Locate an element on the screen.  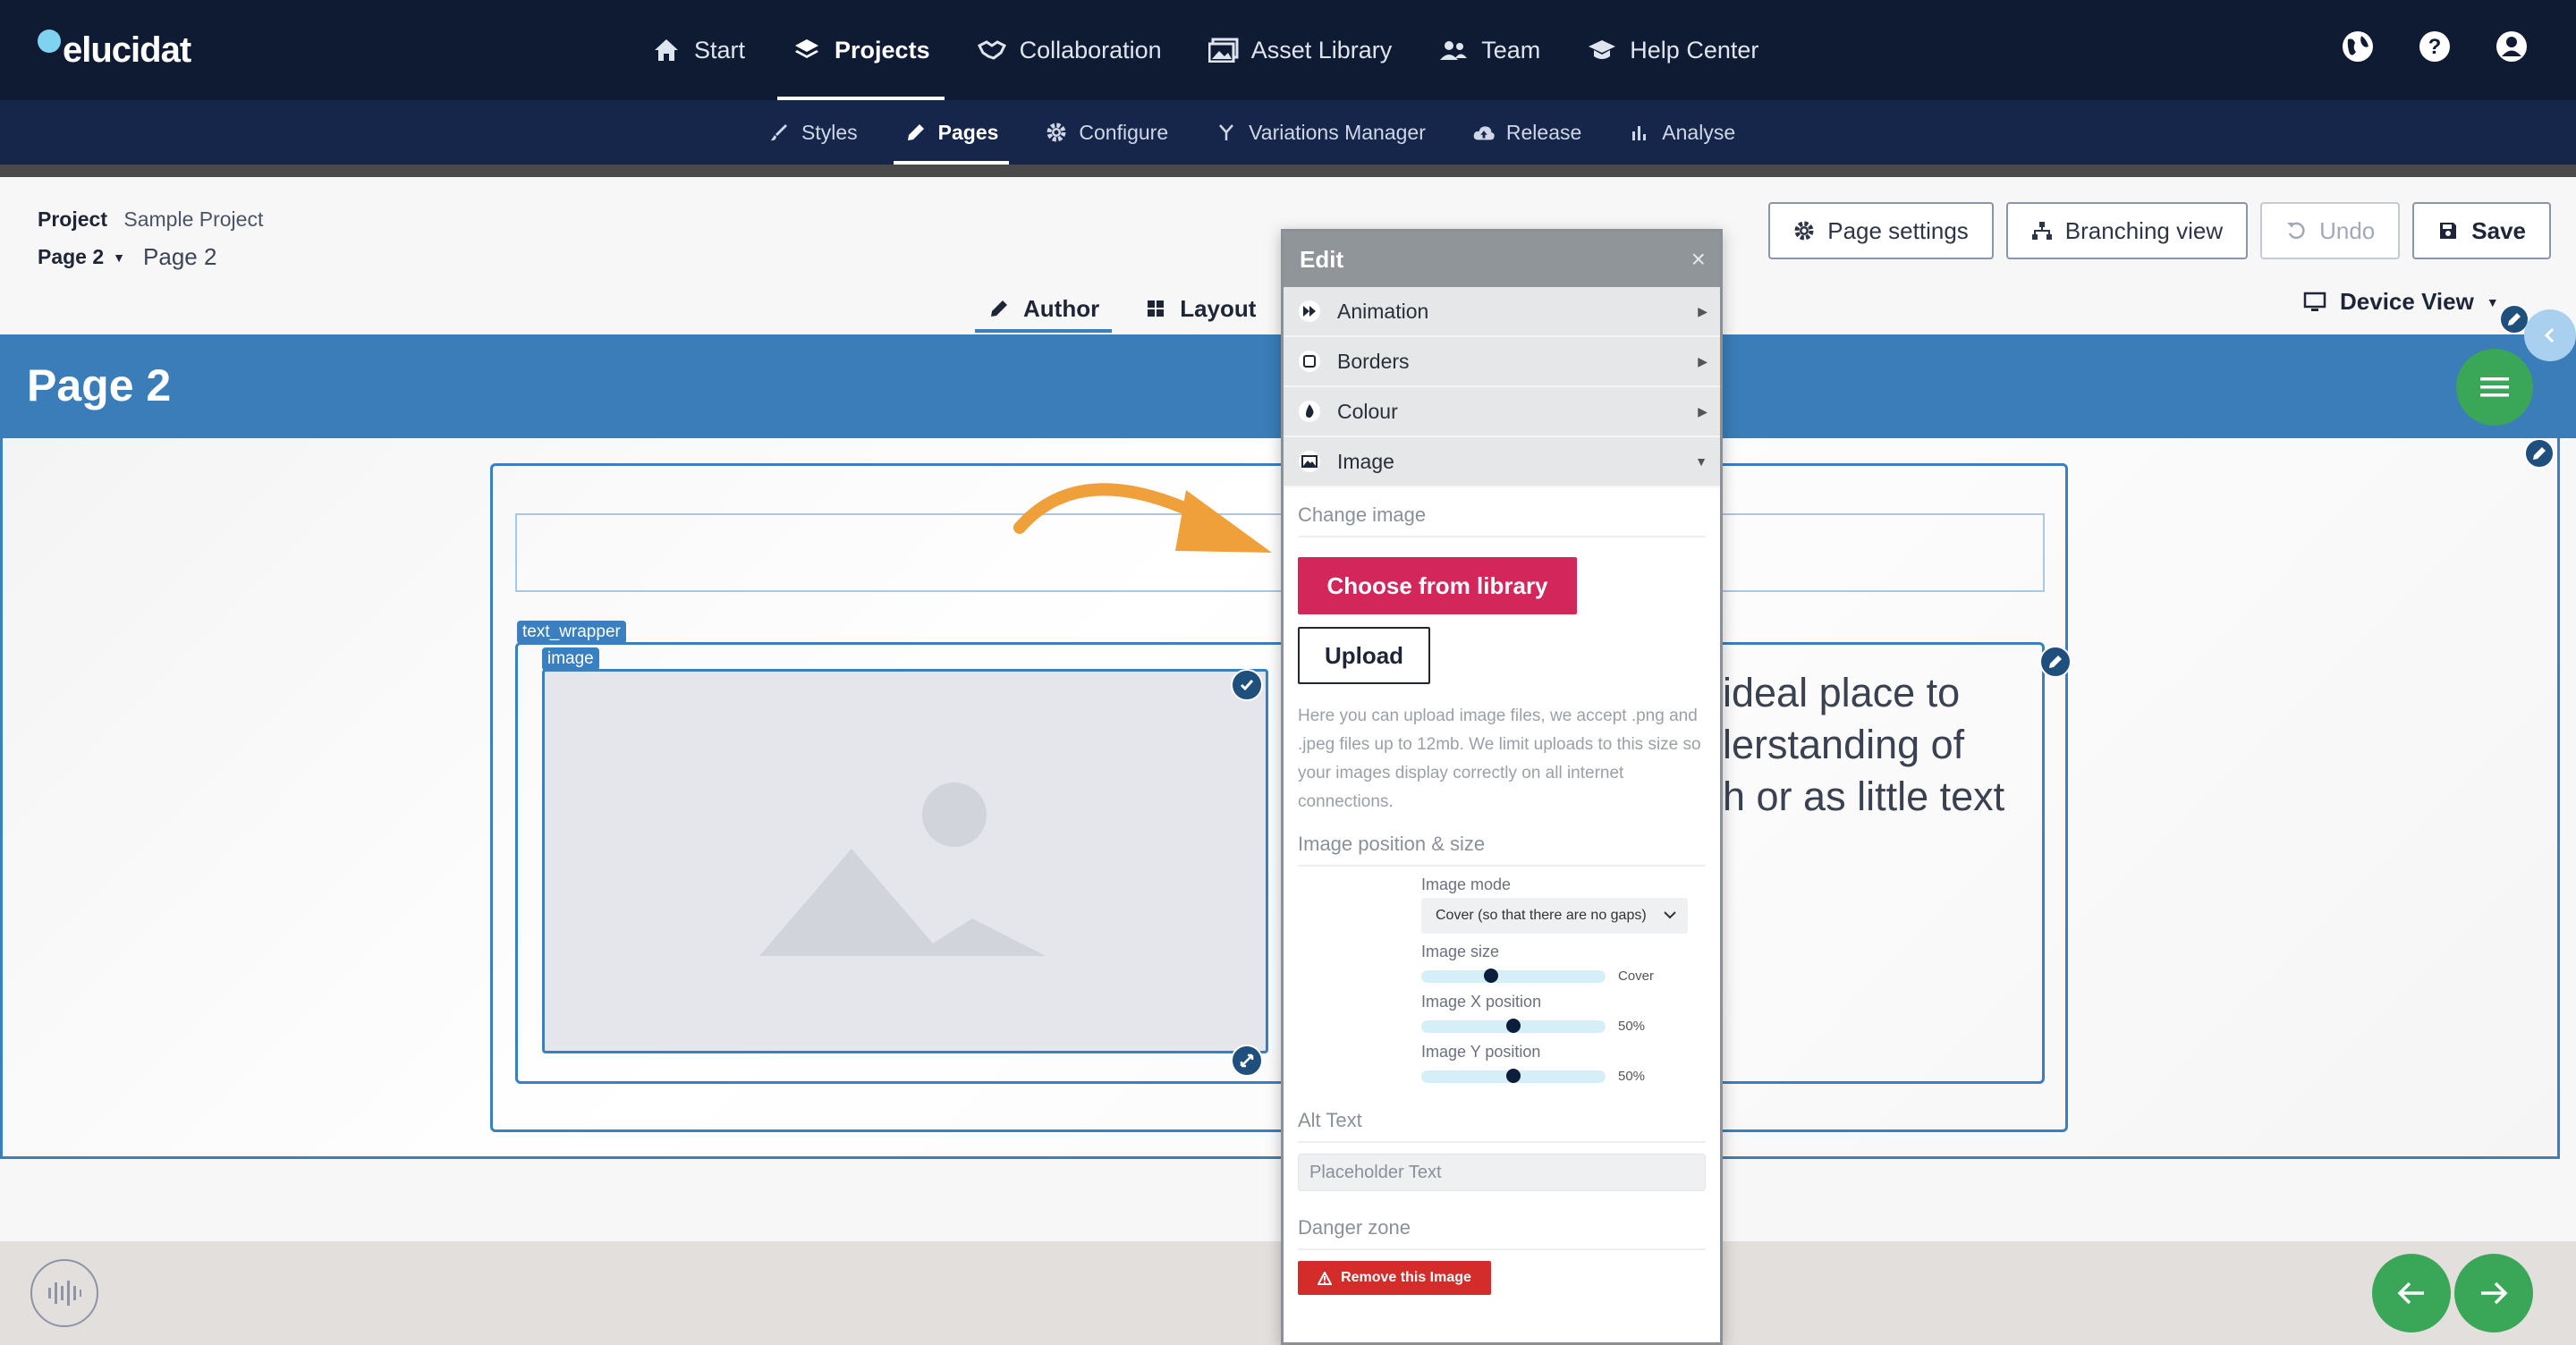
chevron-down-icon is located at coordinates (1670, 916).